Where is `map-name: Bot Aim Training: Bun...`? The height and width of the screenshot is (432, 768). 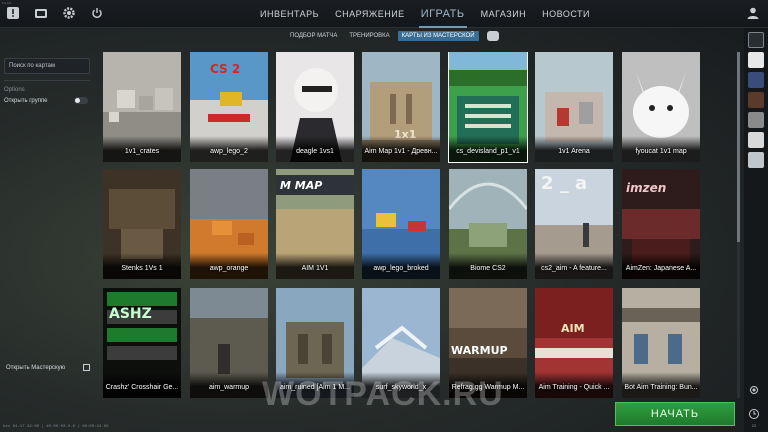
map-name: Bot Aim Training: Bun... is located at coordinates (661, 385).